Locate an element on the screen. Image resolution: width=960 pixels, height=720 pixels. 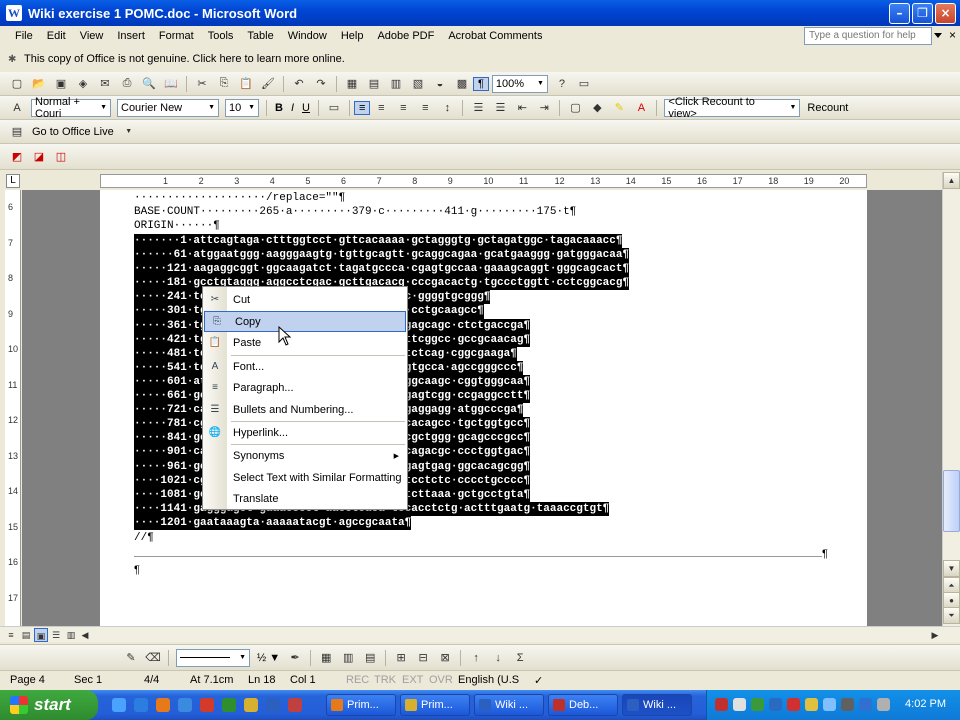
context-menu-copy: ⎘ Copy is located at coordinates (305, 321).